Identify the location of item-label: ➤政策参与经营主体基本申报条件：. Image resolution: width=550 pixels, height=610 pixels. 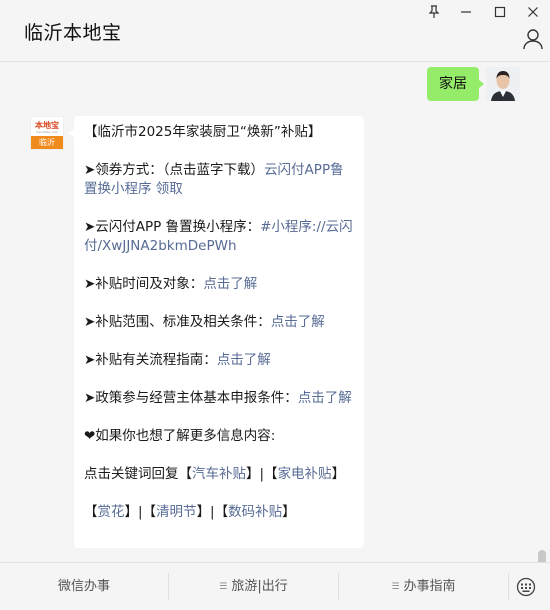
(191, 398).